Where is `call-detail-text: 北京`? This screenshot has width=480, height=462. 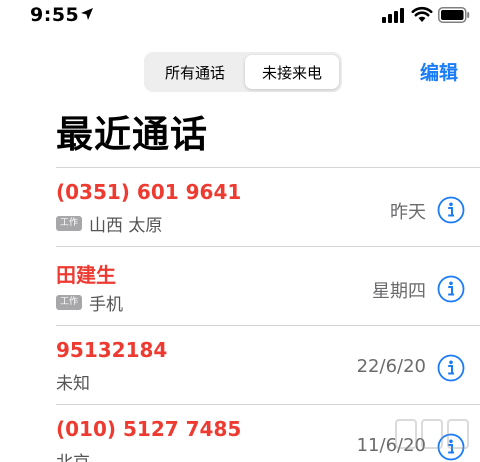 call-detail-text: 北京 is located at coordinates (73, 455).